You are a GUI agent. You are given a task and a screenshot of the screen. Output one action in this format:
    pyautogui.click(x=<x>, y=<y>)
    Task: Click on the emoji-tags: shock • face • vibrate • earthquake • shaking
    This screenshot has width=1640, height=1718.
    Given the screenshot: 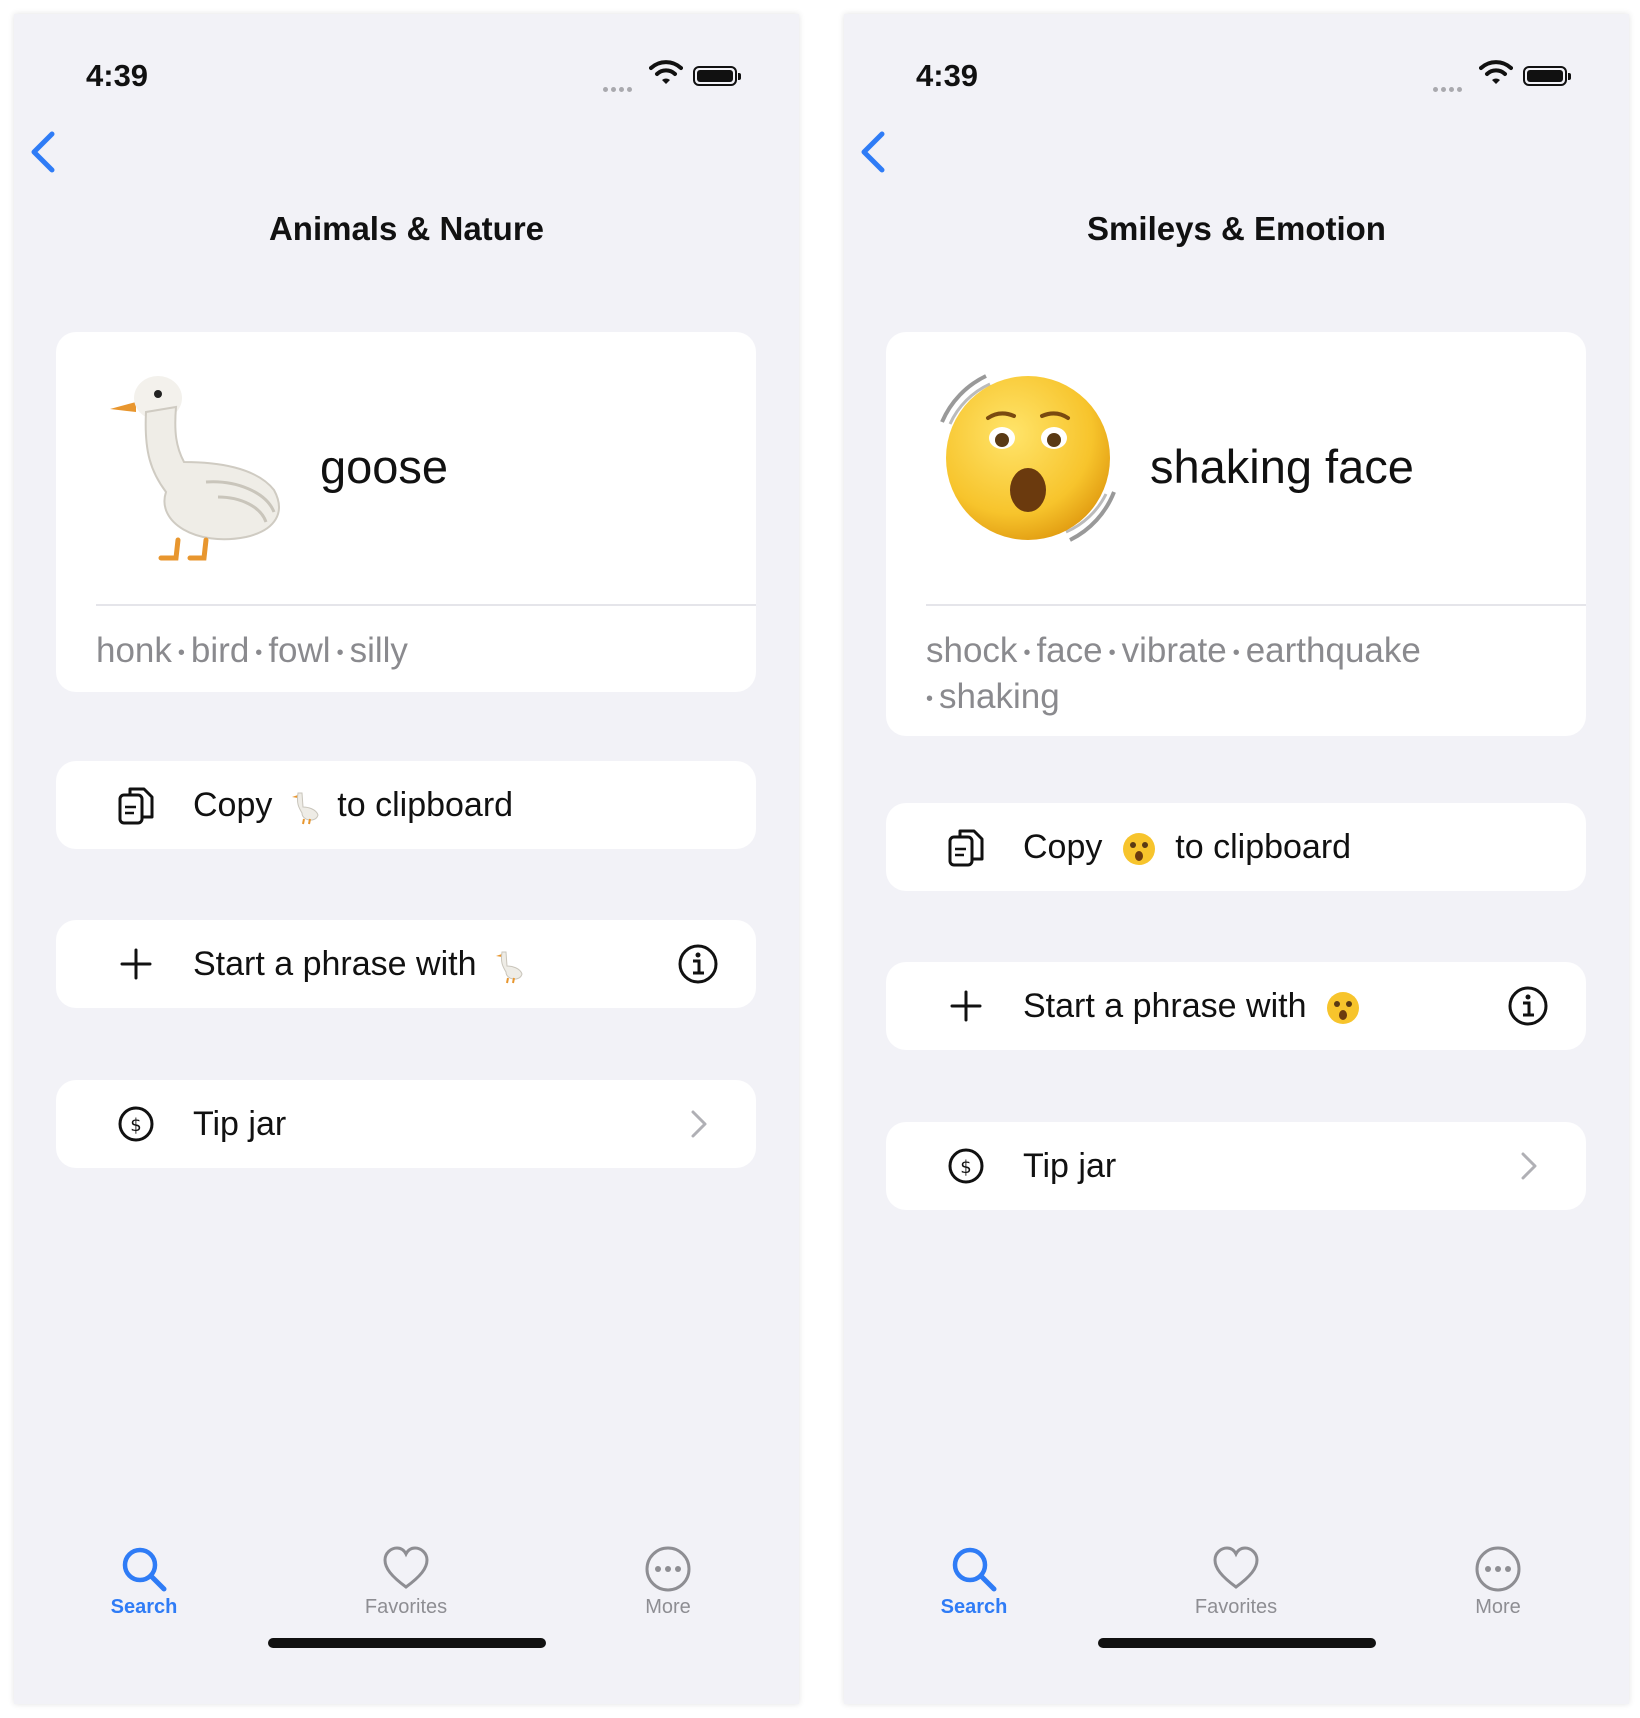 What is the action you would take?
    pyautogui.click(x=1173, y=673)
    